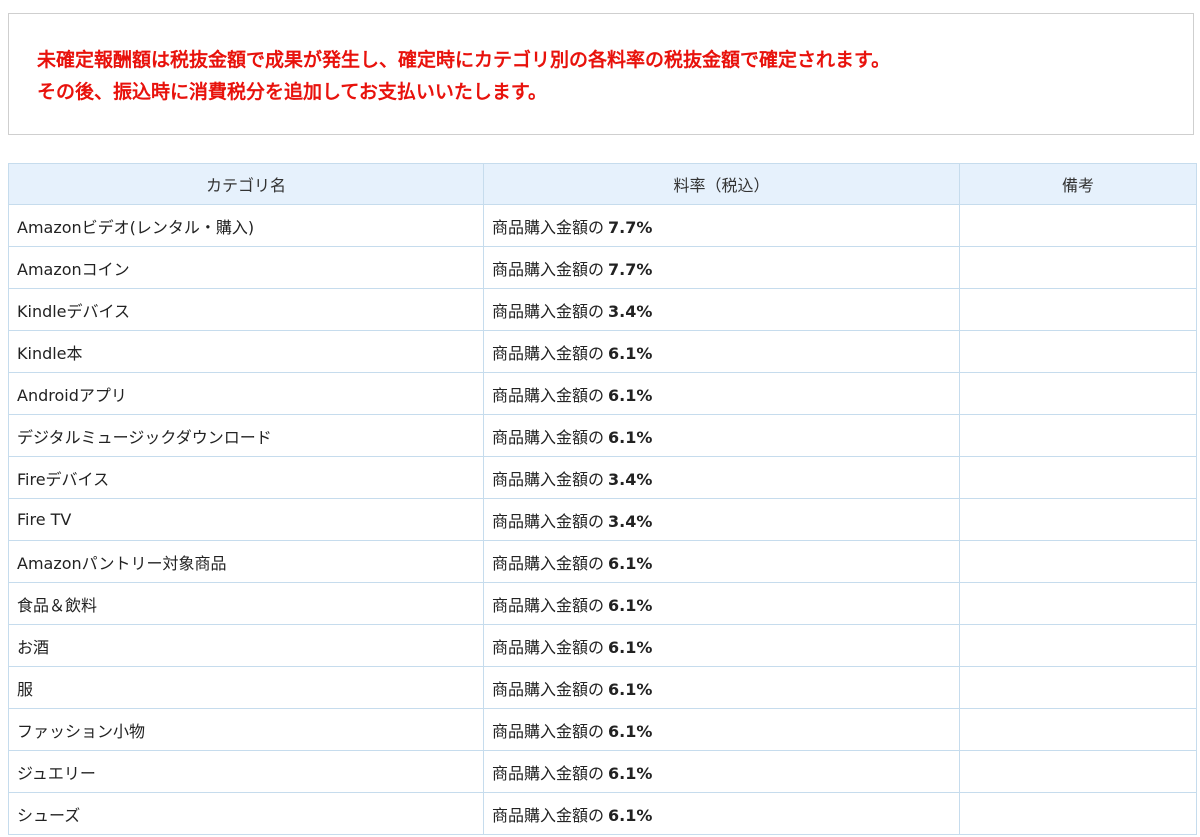 This screenshot has width=1200, height=837. Describe the element at coordinates (246, 603) in the screenshot. I see `category-name-cell: 食品＆飲料` at that location.